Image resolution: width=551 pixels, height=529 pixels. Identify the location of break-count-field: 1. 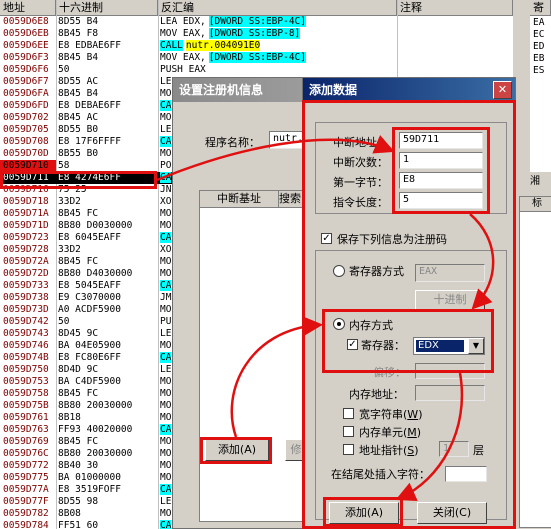
(441, 160).